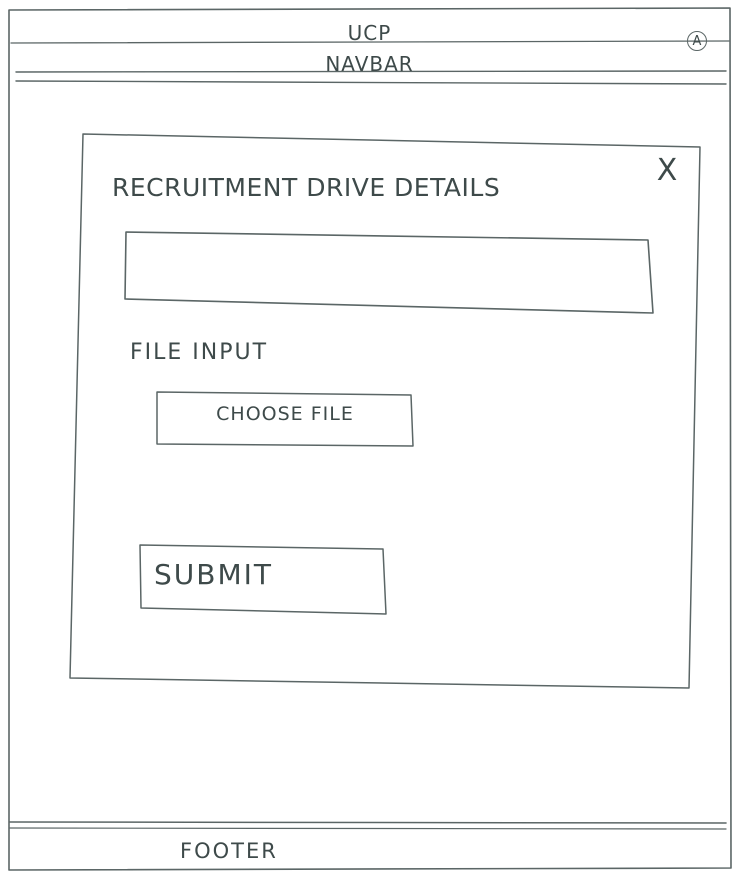  I want to click on recruitment-drive-details-input, so click(389, 273).